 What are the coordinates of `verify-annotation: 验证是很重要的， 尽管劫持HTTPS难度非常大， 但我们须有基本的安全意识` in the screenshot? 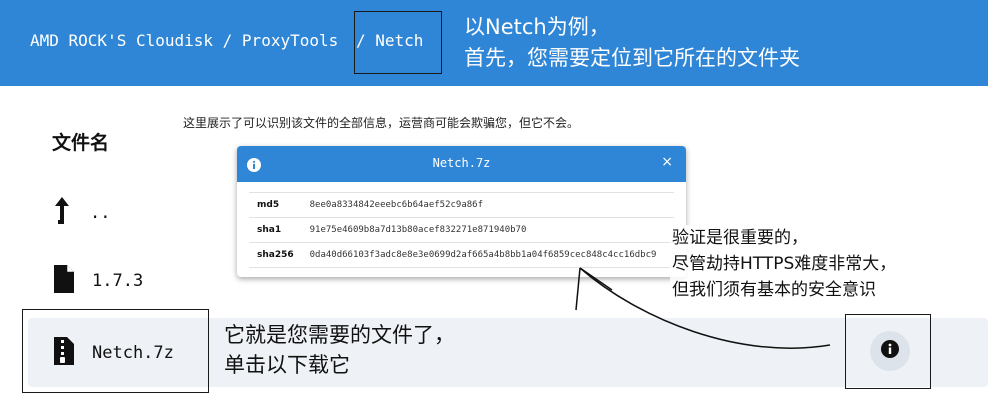 It's located at (784, 264).